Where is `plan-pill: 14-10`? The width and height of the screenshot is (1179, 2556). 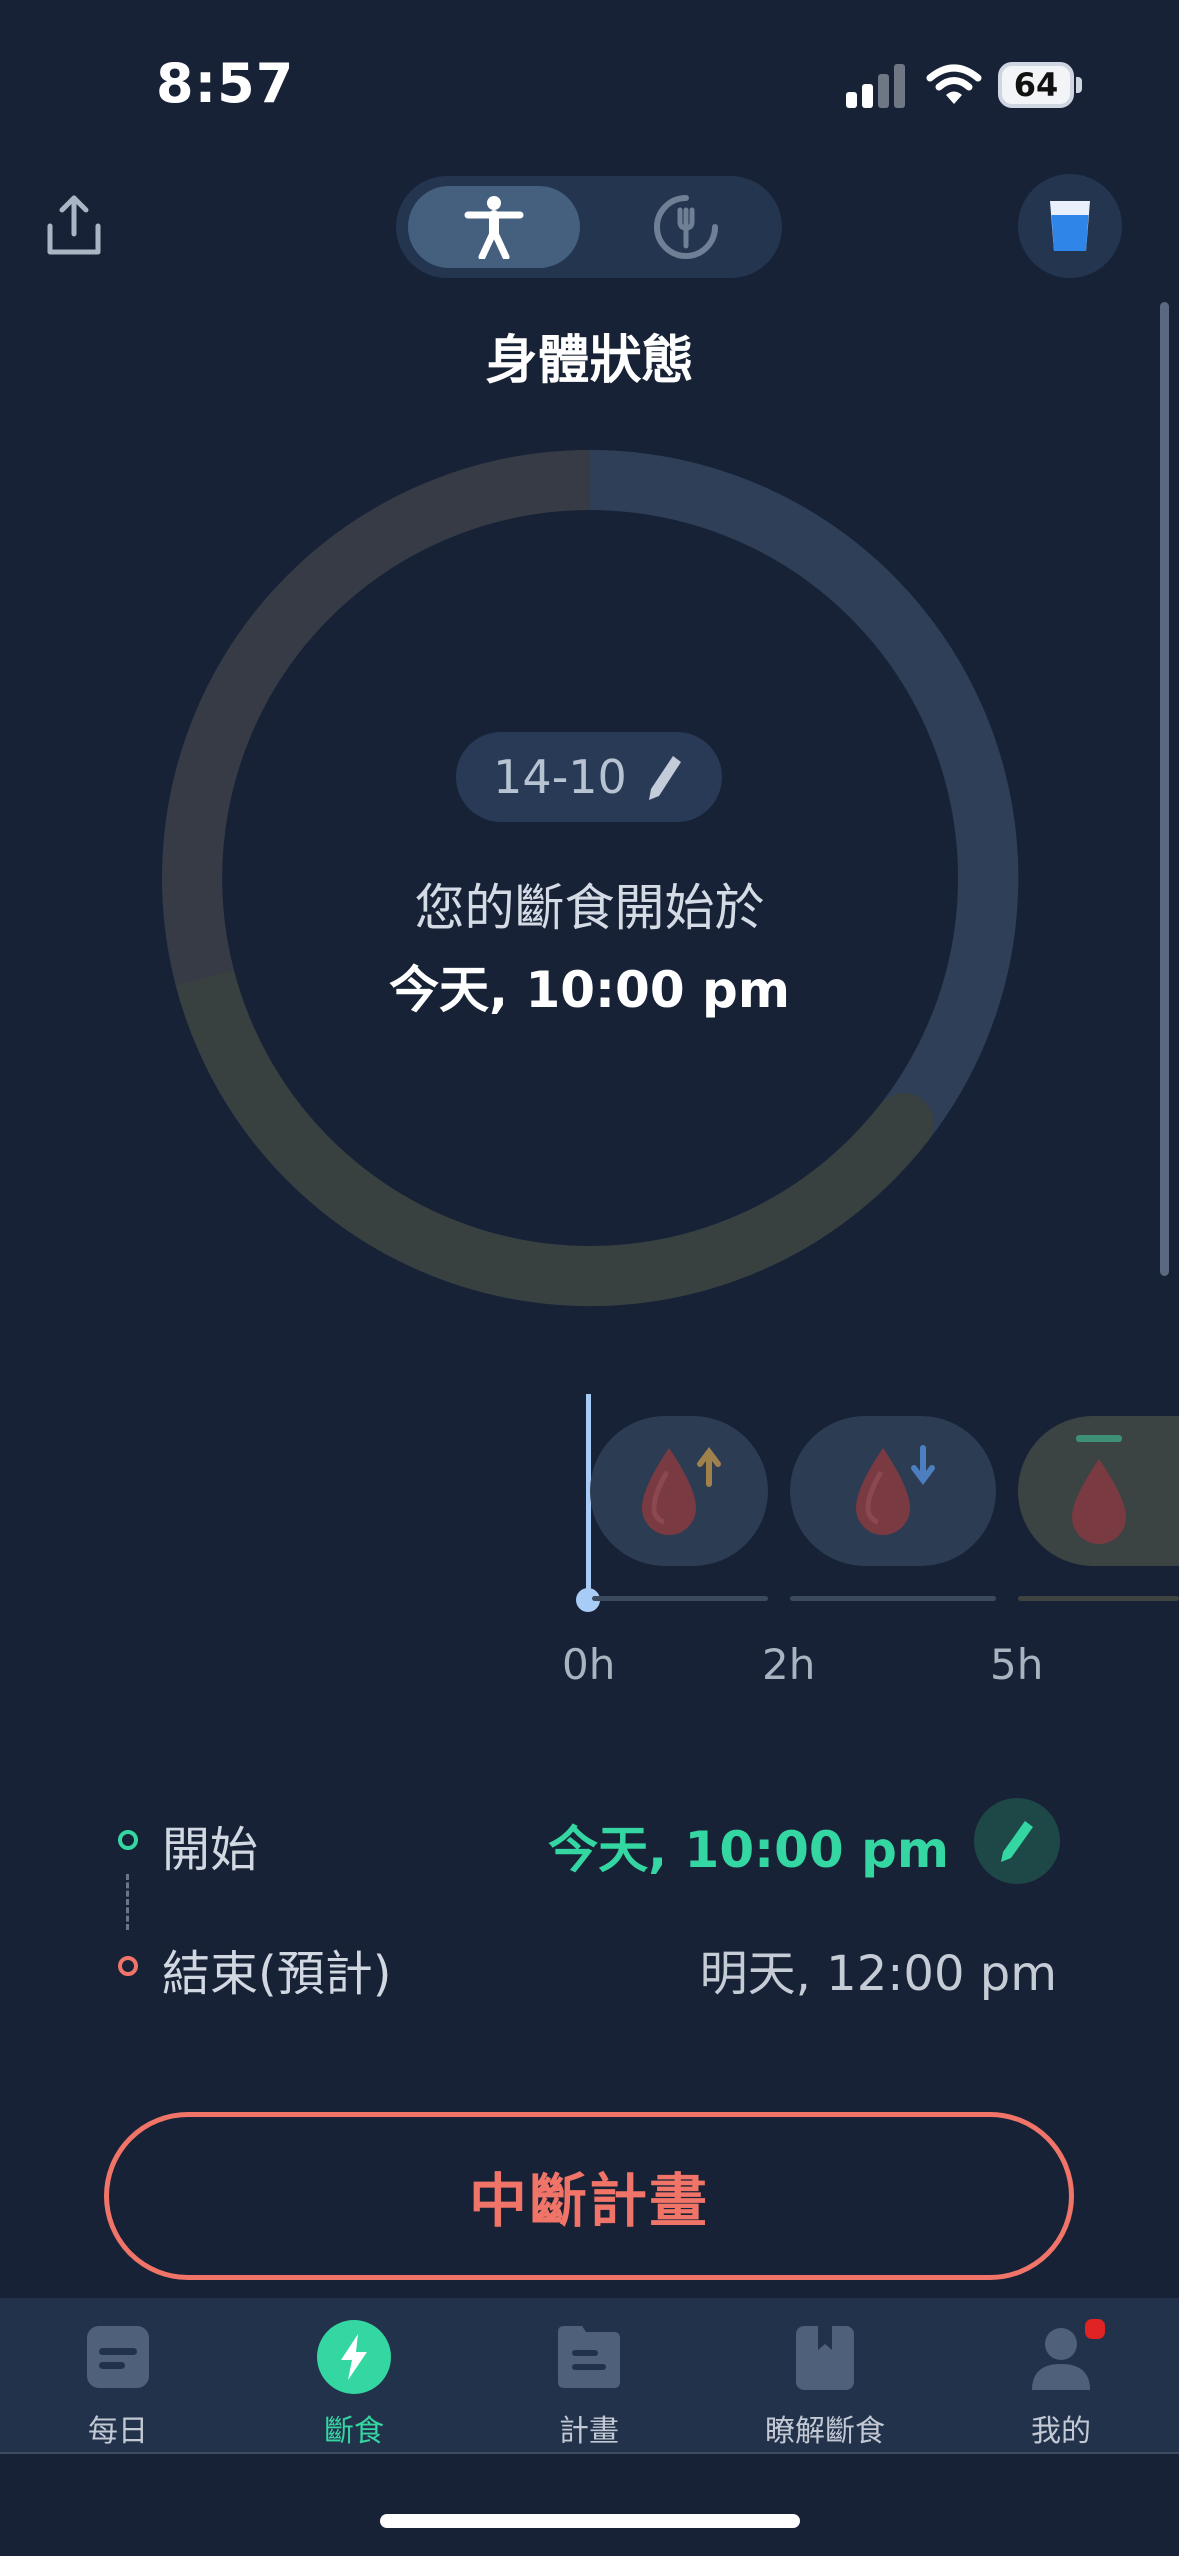 plan-pill: 14-10 is located at coordinates (589, 777).